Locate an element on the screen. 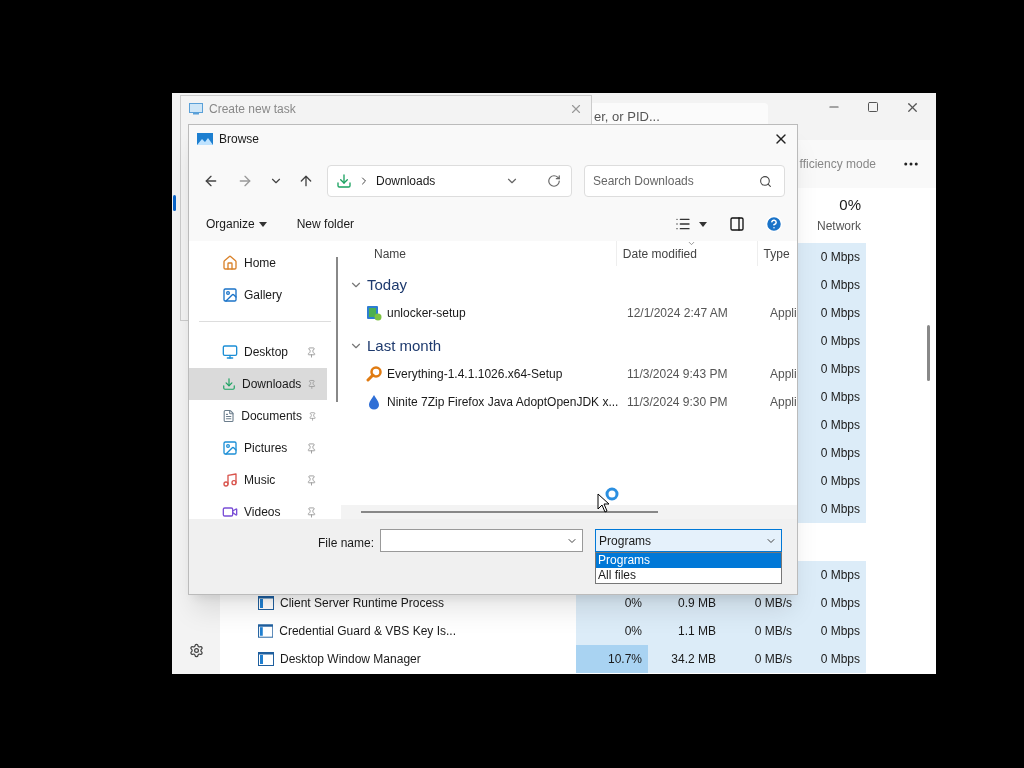 The image size is (1024, 768). search-field: Search Downloads is located at coordinates (684, 181).